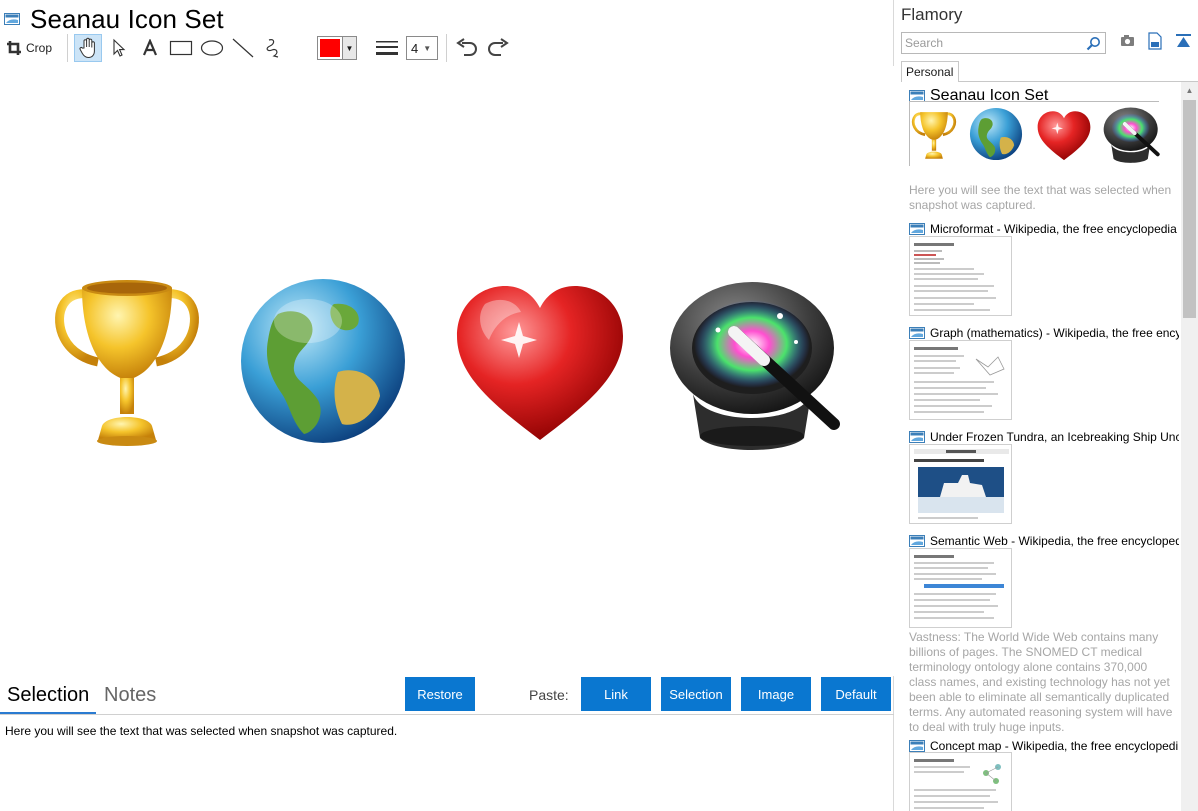  I want to click on rectangle-icon, so click(181, 48).